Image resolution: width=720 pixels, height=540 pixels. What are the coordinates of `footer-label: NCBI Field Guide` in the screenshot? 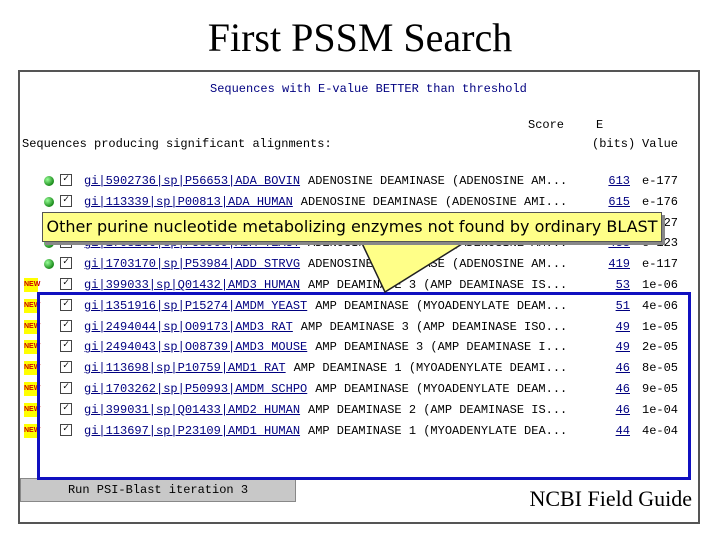 It's located at (610, 499).